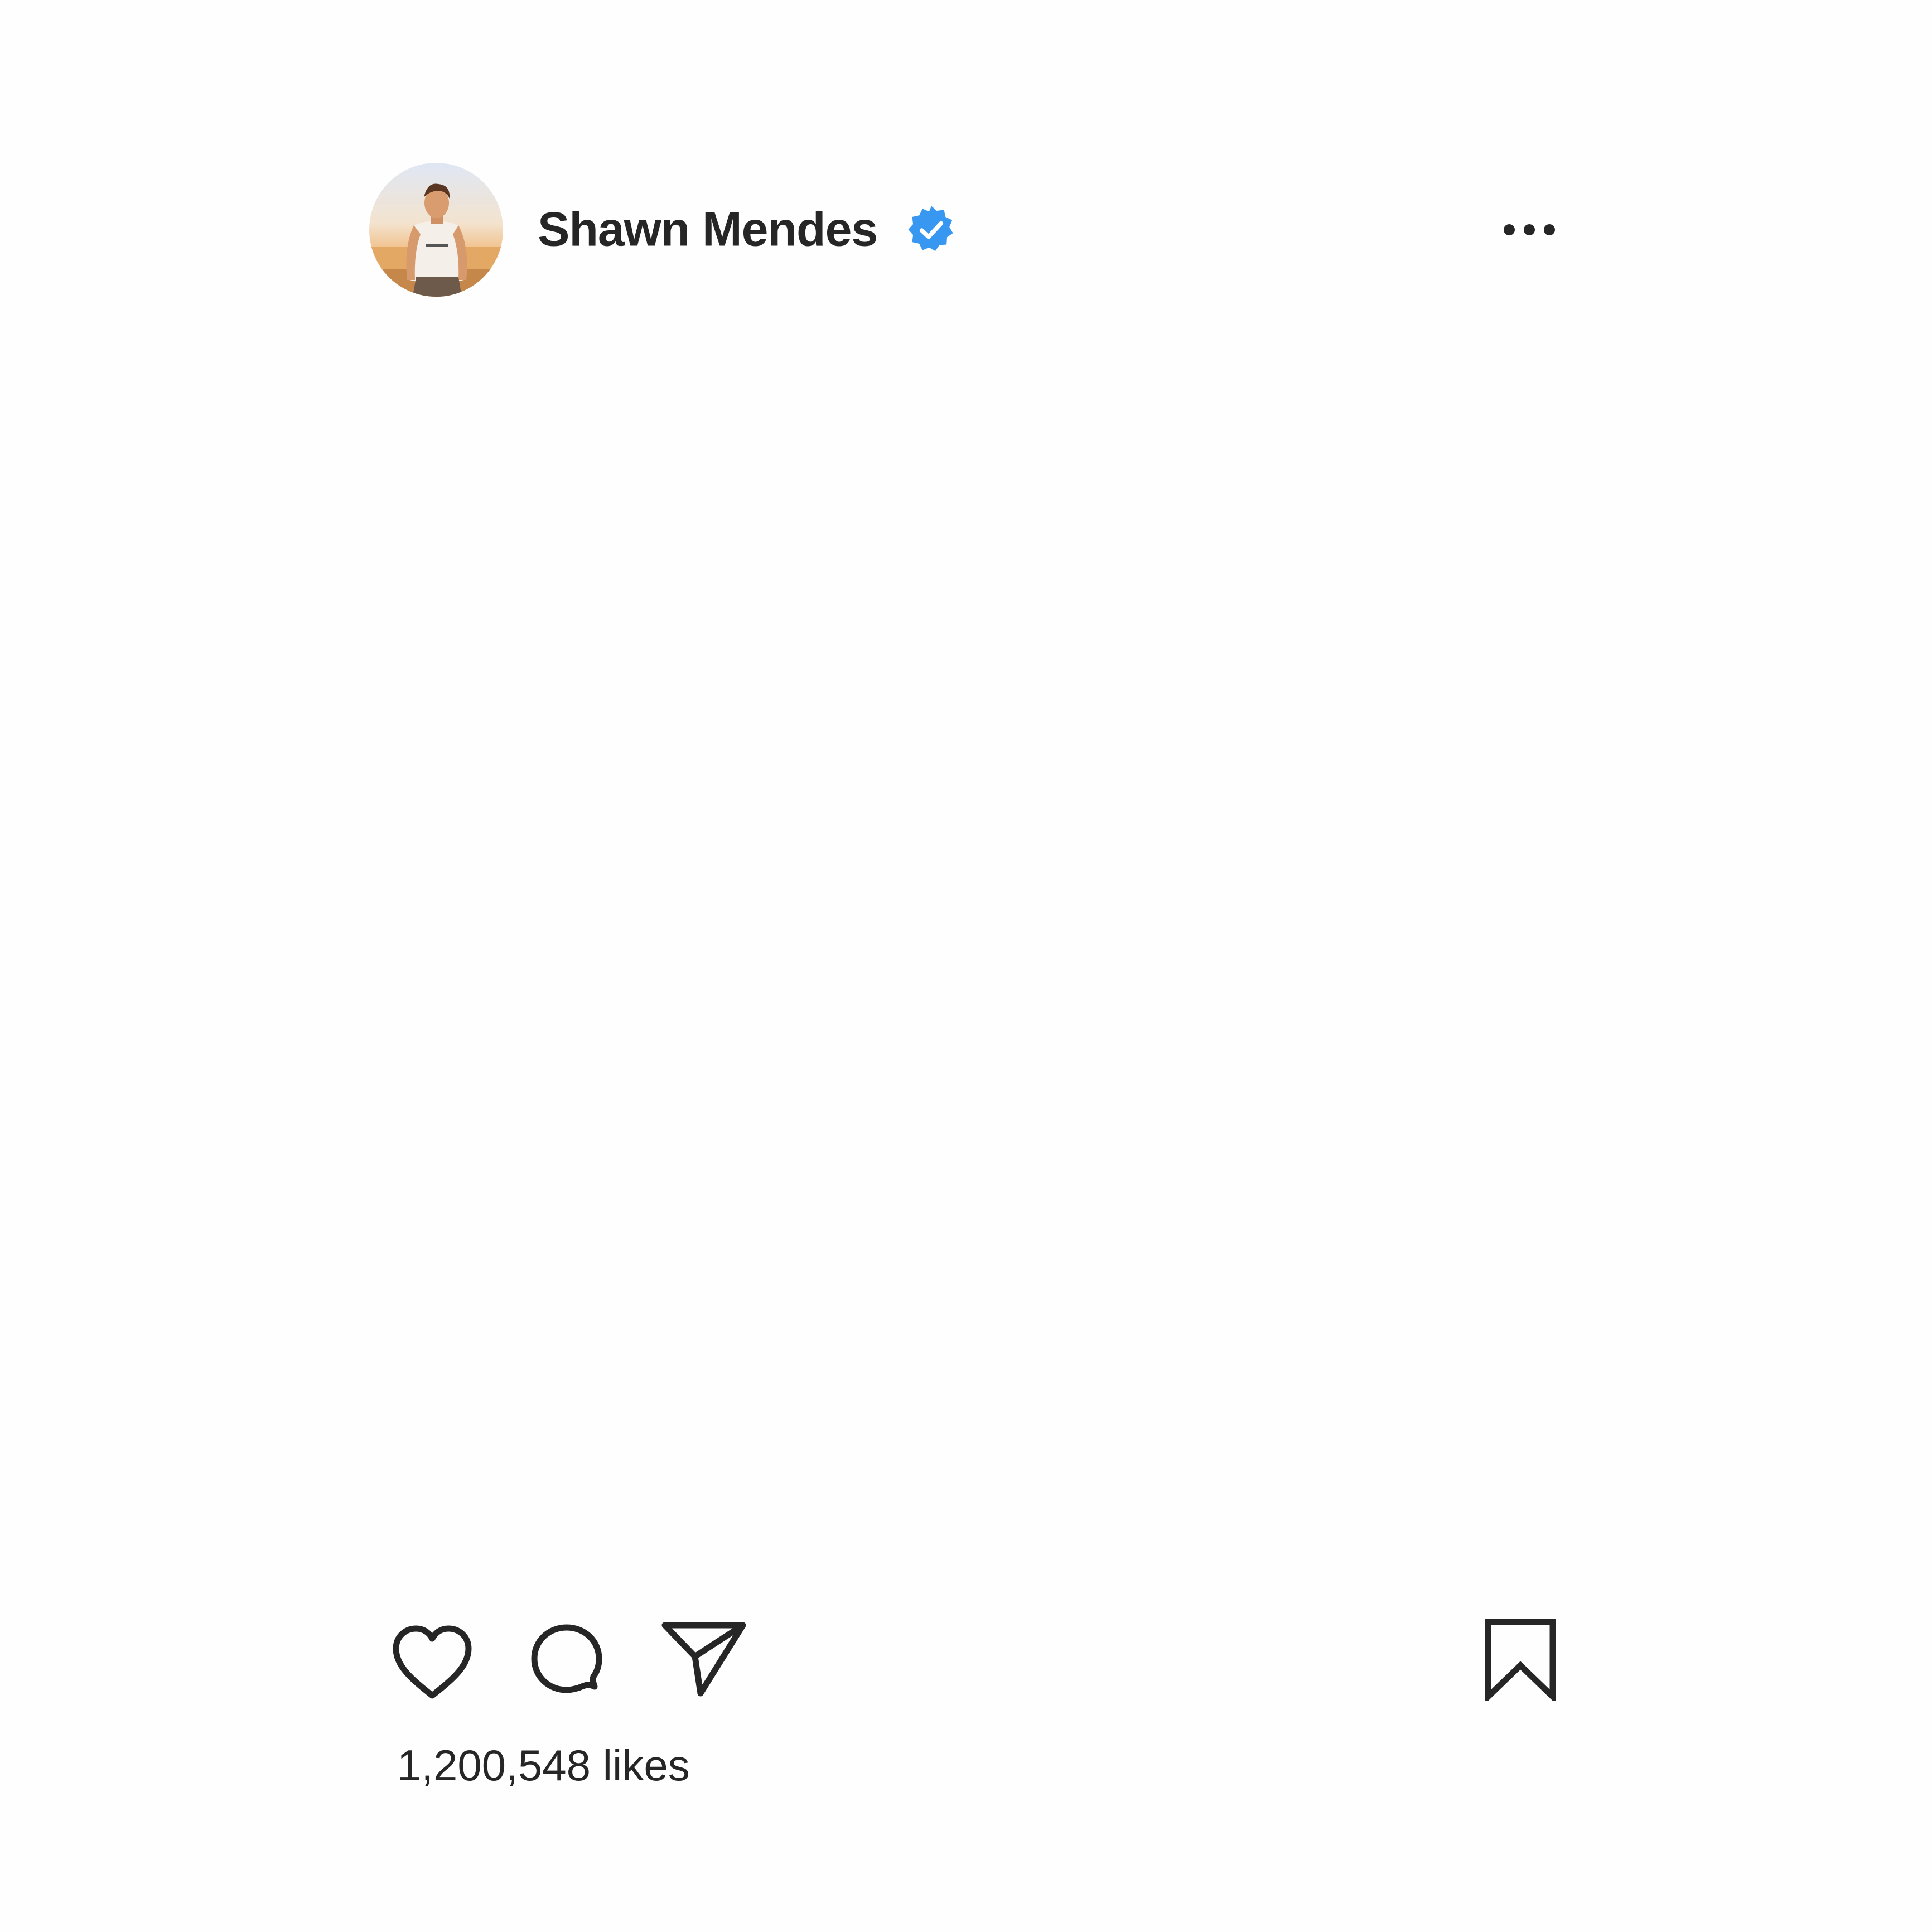 This screenshot has width=1932, height=1932. What do you see at coordinates (432, 1662) in the screenshot?
I see `heart-icon` at bounding box center [432, 1662].